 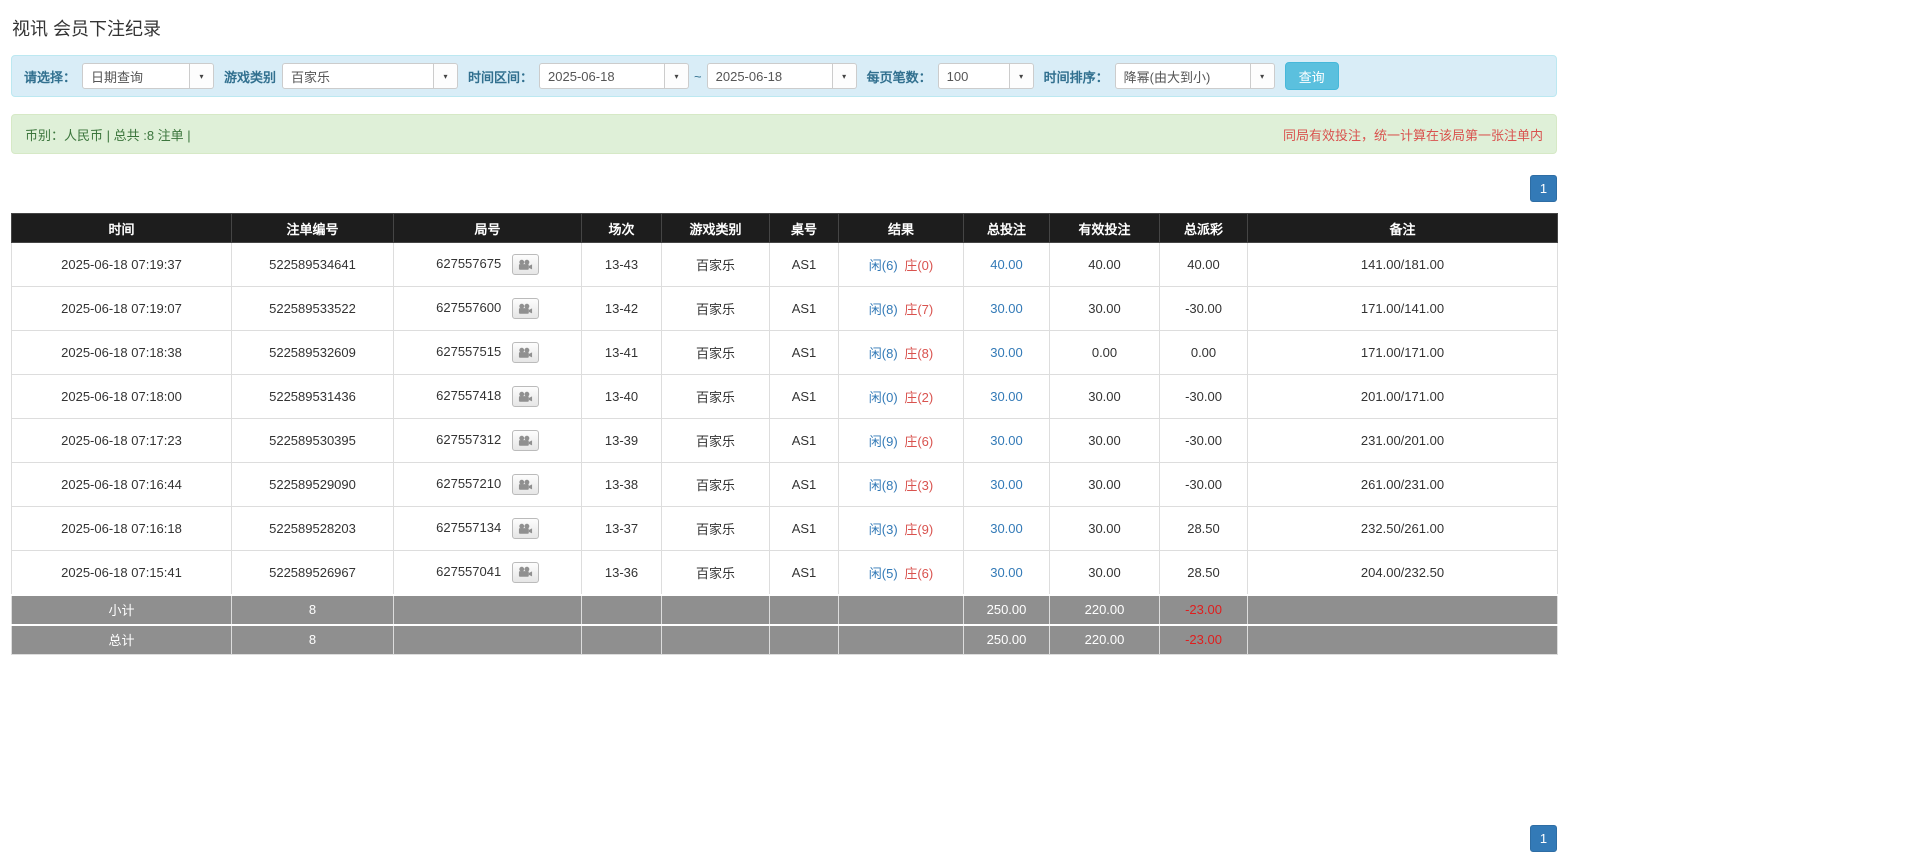 I want to click on cell-total-bet: 40.00, so click(x=1006, y=264).